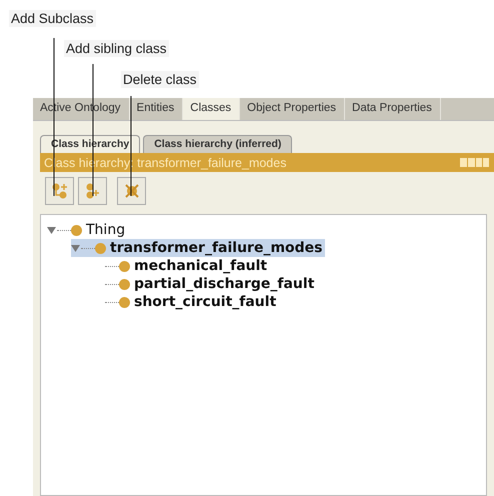  What do you see at coordinates (116, 48) in the screenshot?
I see `callout-label: Add sibling class` at bounding box center [116, 48].